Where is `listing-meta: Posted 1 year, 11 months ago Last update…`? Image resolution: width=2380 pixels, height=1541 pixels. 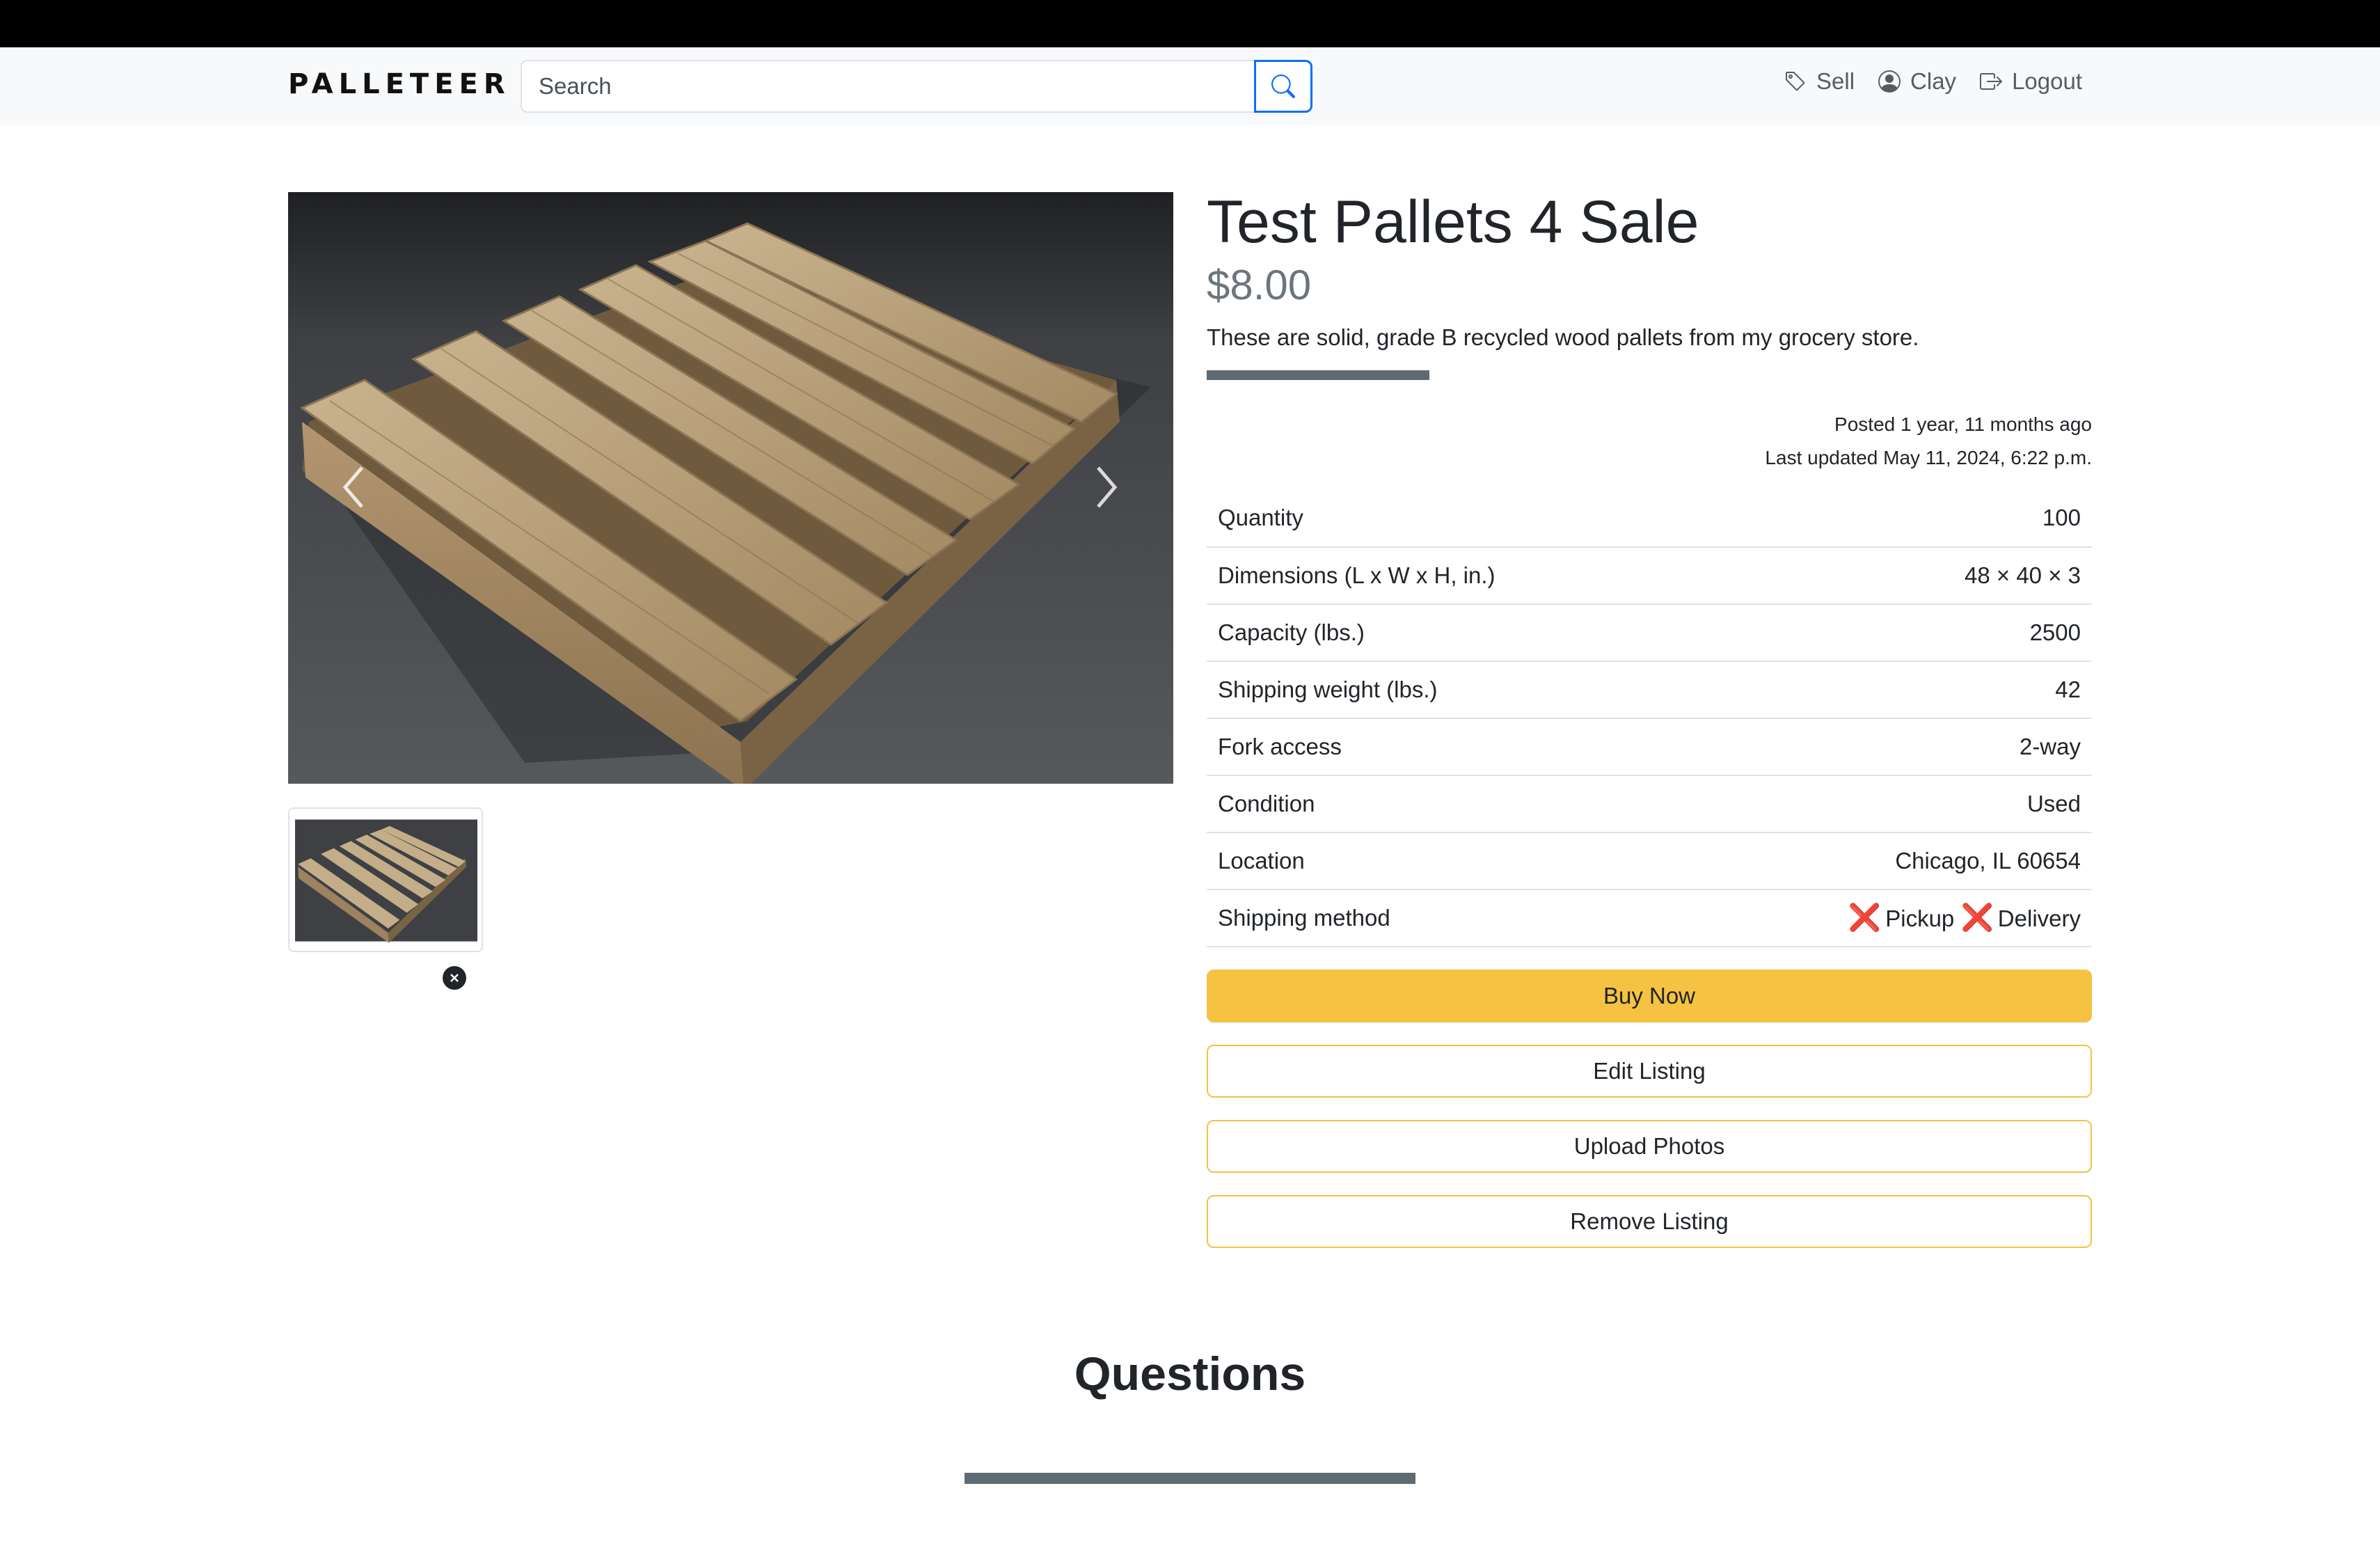
listing-meta: Posted 1 year, 11 months ago Last update… is located at coordinates (1649, 441).